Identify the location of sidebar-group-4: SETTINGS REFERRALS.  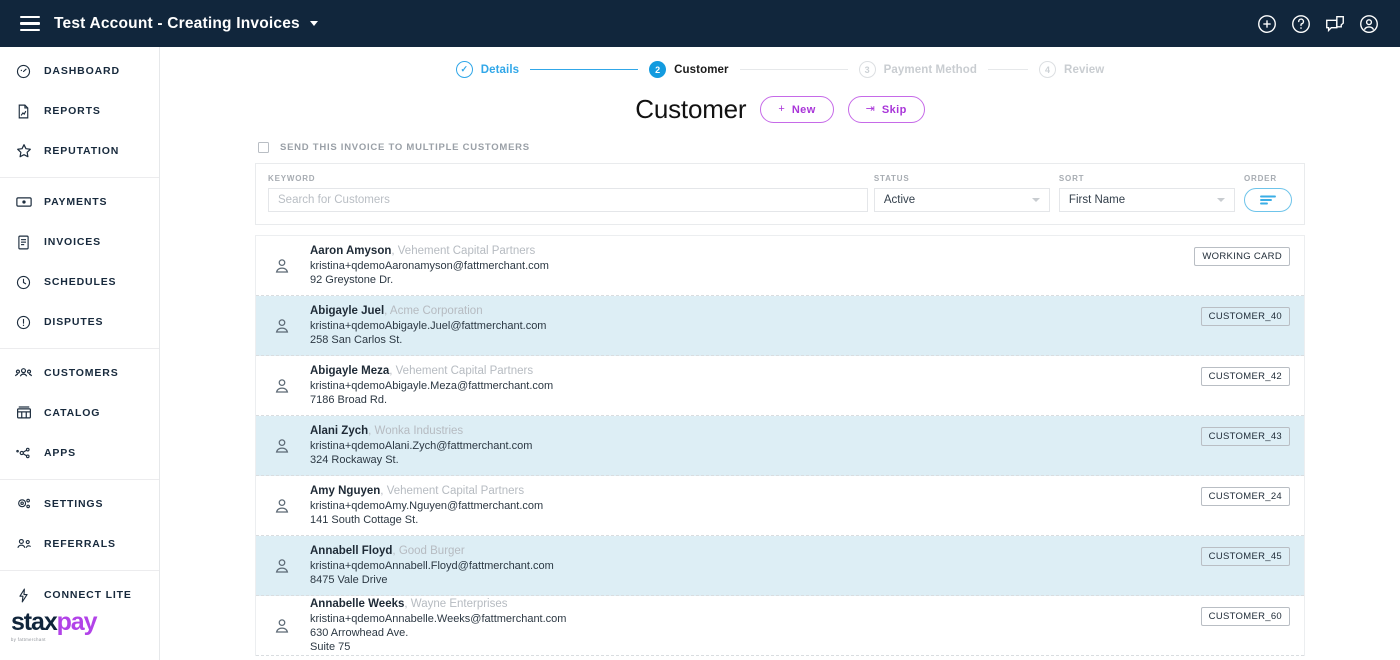
(79, 525).